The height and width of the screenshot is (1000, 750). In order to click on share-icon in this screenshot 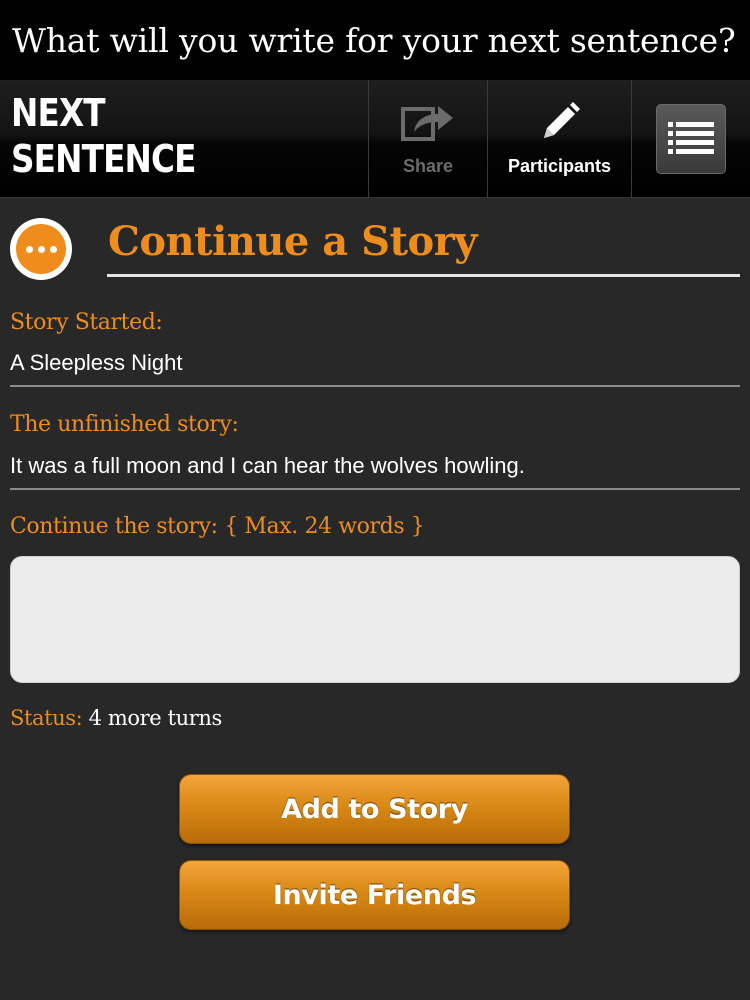, I will do `click(428, 124)`.